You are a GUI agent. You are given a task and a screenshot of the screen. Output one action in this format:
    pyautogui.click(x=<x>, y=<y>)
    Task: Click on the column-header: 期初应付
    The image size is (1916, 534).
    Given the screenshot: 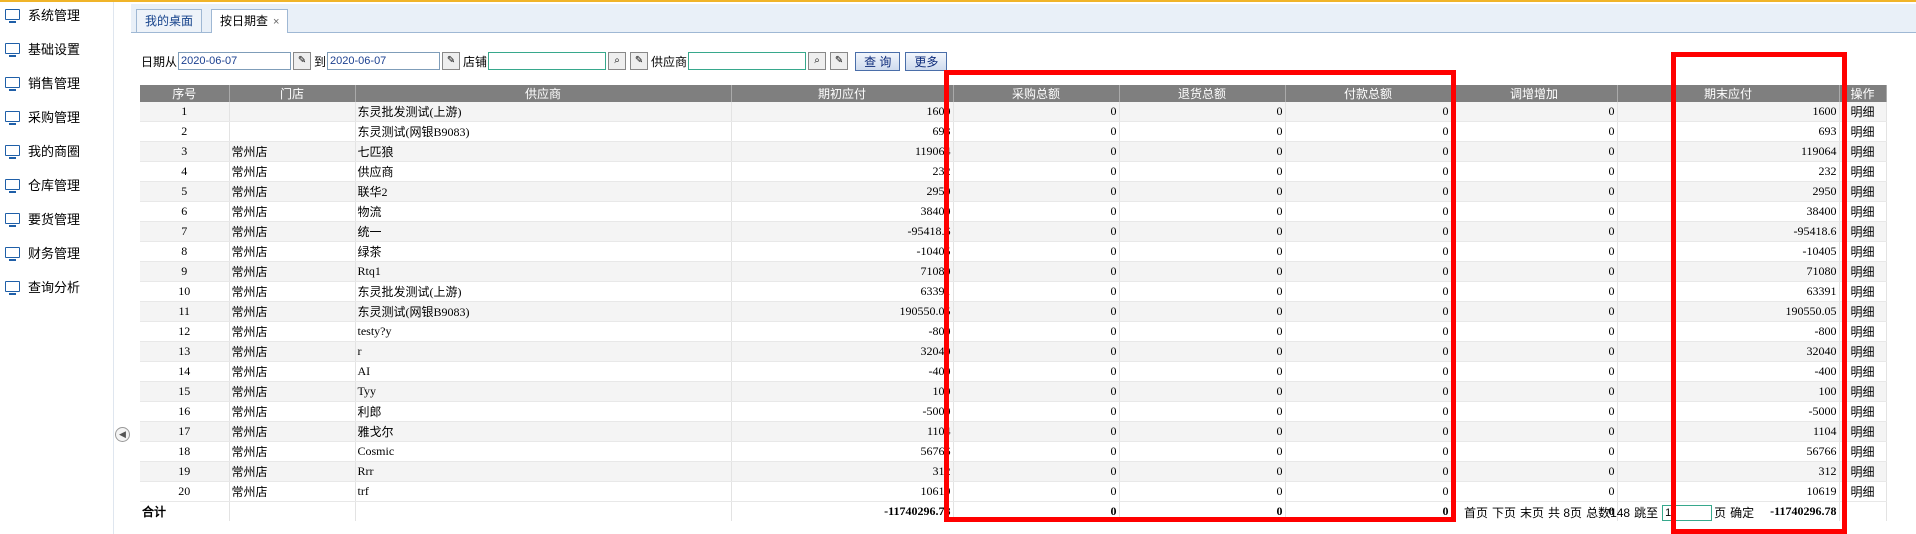 What is the action you would take?
    pyautogui.click(x=842, y=93)
    